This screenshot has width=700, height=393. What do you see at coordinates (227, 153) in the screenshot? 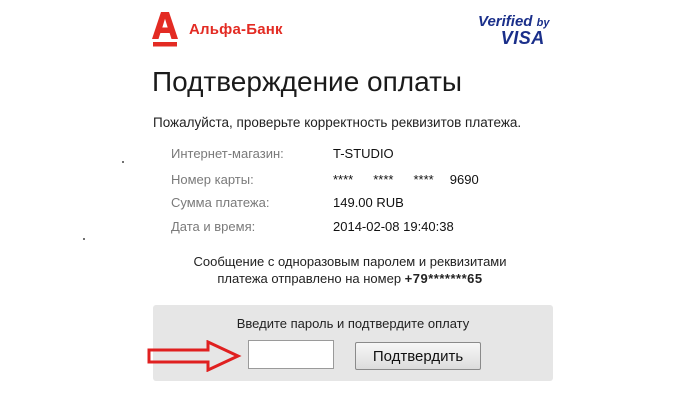
I see `merchant-label: Интернет-магазин:` at bounding box center [227, 153].